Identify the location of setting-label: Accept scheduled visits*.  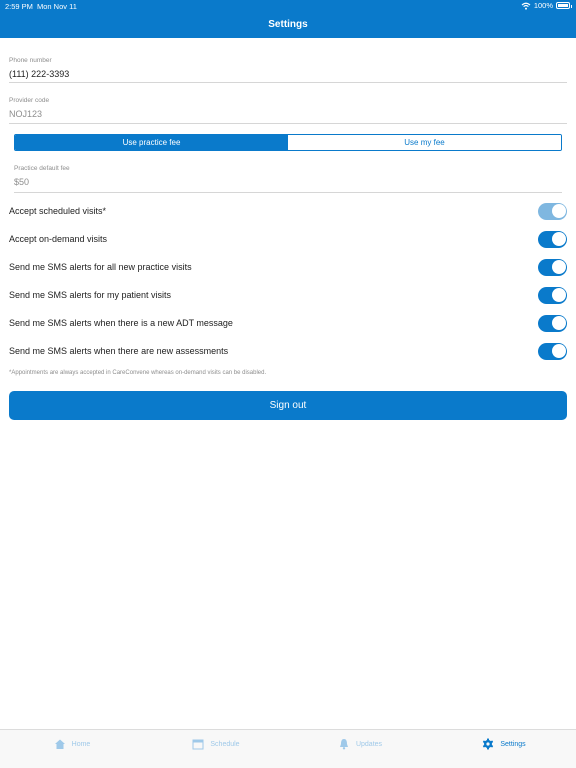
(58, 211).